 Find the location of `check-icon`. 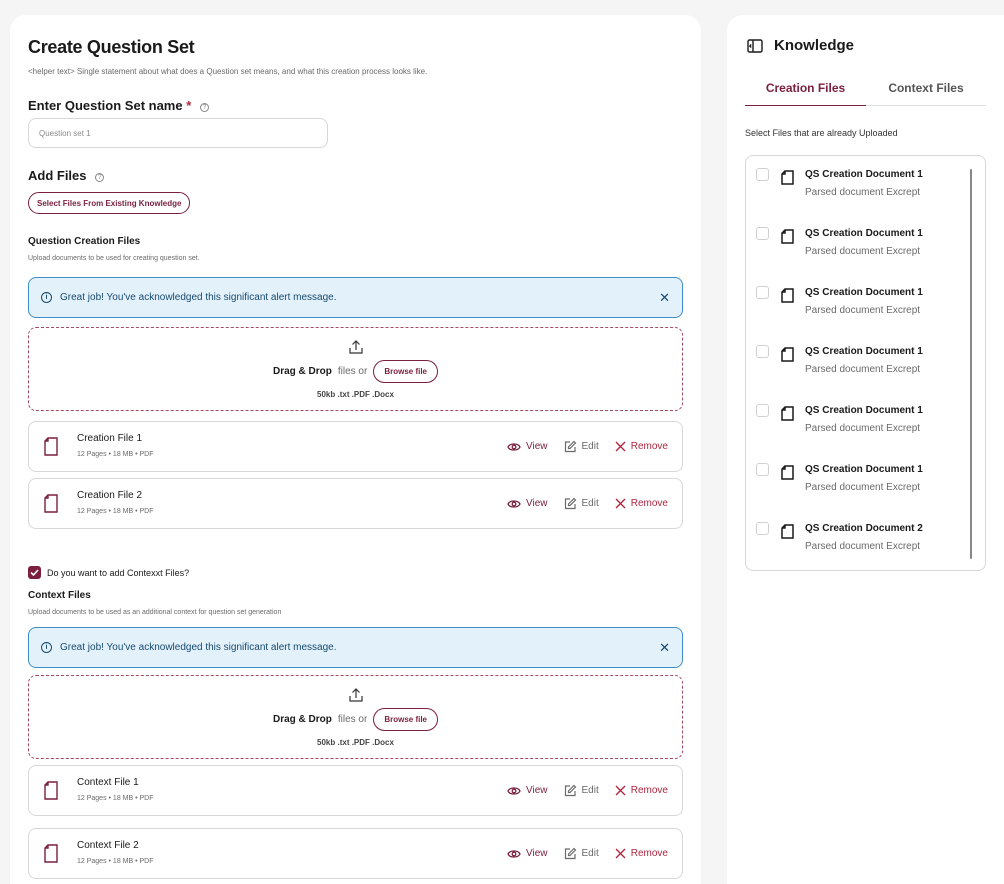

check-icon is located at coordinates (34, 572).